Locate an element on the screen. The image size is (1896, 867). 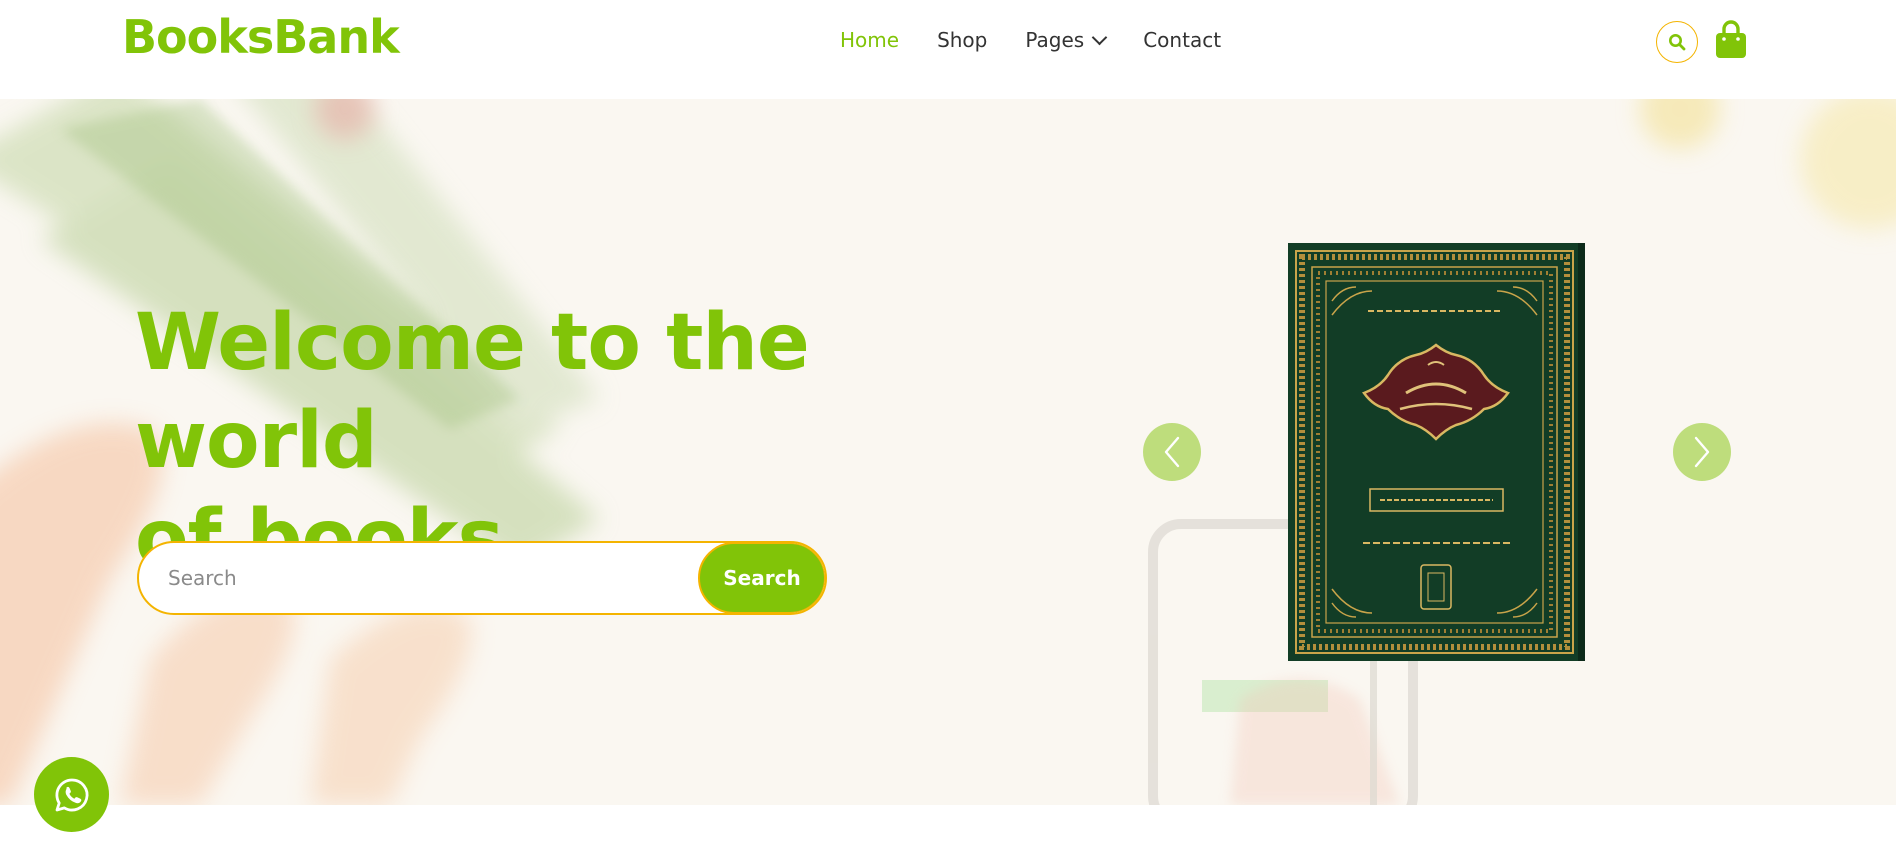
search-icon is located at coordinates (1677, 42).